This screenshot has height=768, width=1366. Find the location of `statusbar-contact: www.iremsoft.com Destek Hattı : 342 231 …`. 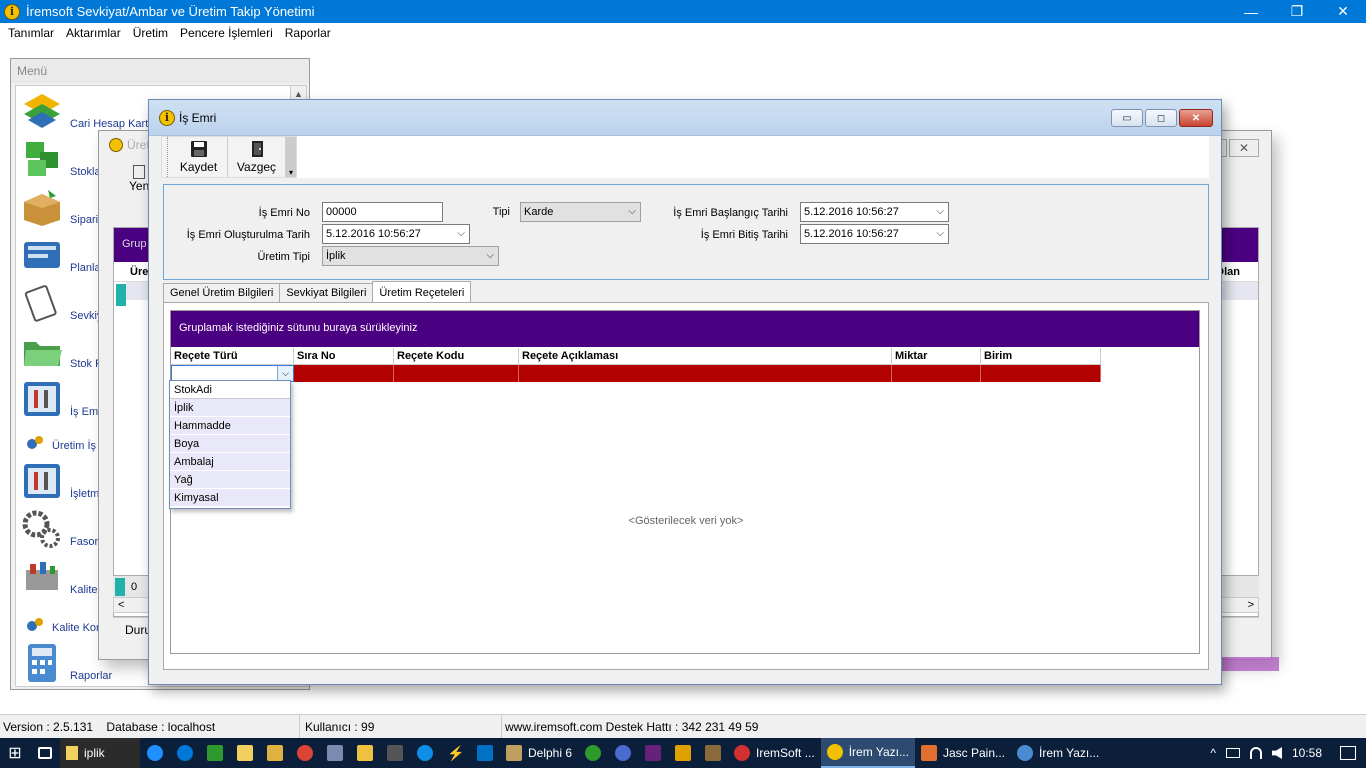

statusbar-contact: www.iremsoft.com Destek Hattı : 342 231 … is located at coordinates (632, 727).